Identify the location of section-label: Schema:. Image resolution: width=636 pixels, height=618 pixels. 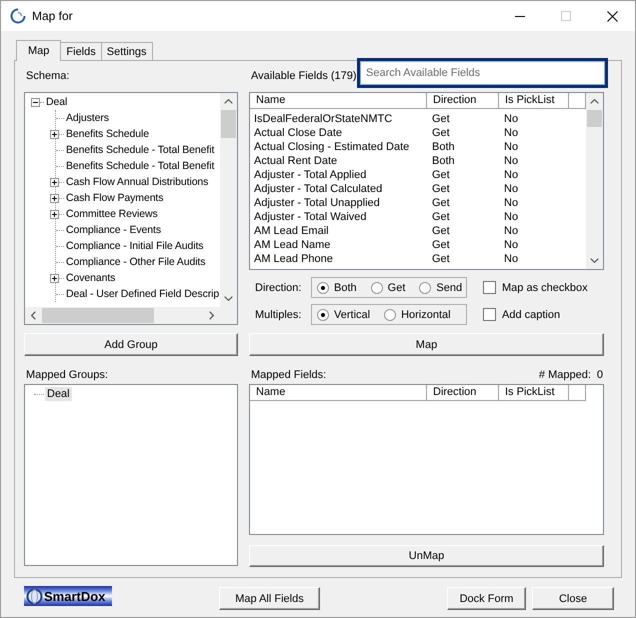
(48, 76).